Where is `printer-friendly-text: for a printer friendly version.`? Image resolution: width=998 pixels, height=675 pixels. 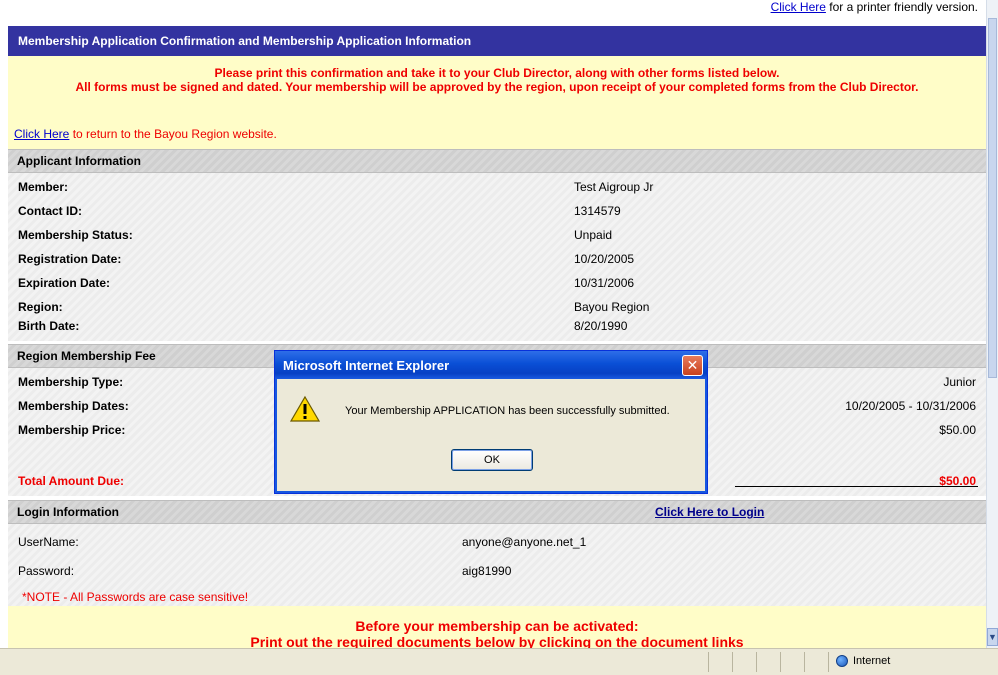
printer-friendly-text: for a printer friendly version. is located at coordinates (903, 7).